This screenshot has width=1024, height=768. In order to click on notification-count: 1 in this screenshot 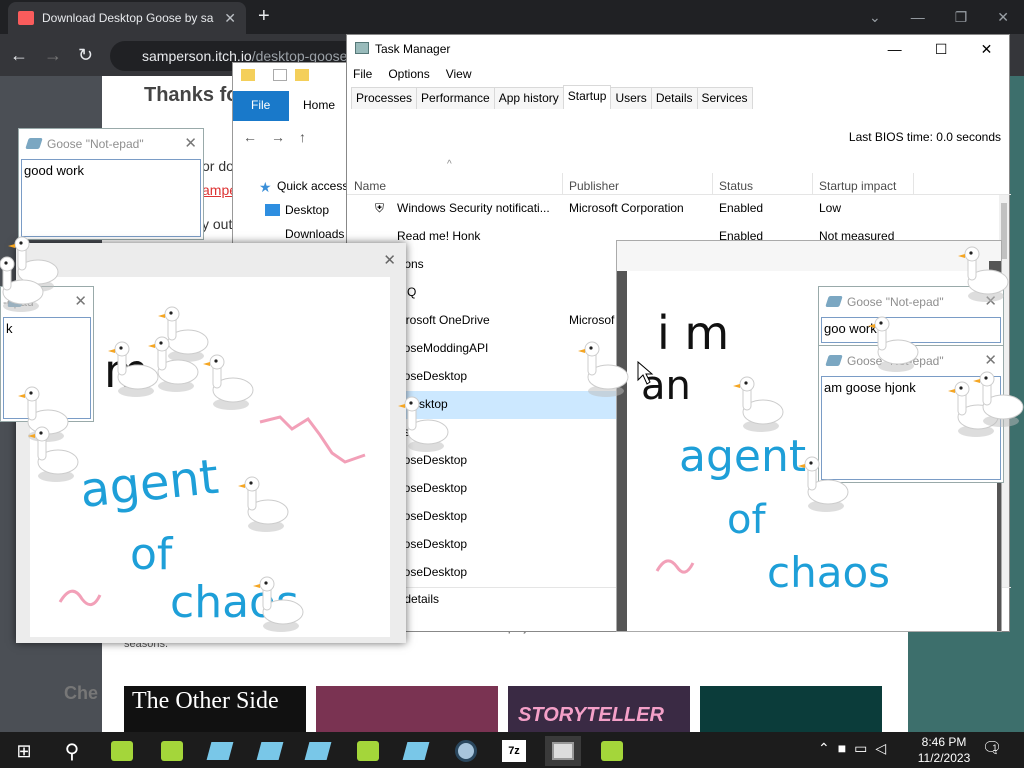, I will do `click(995, 748)`.